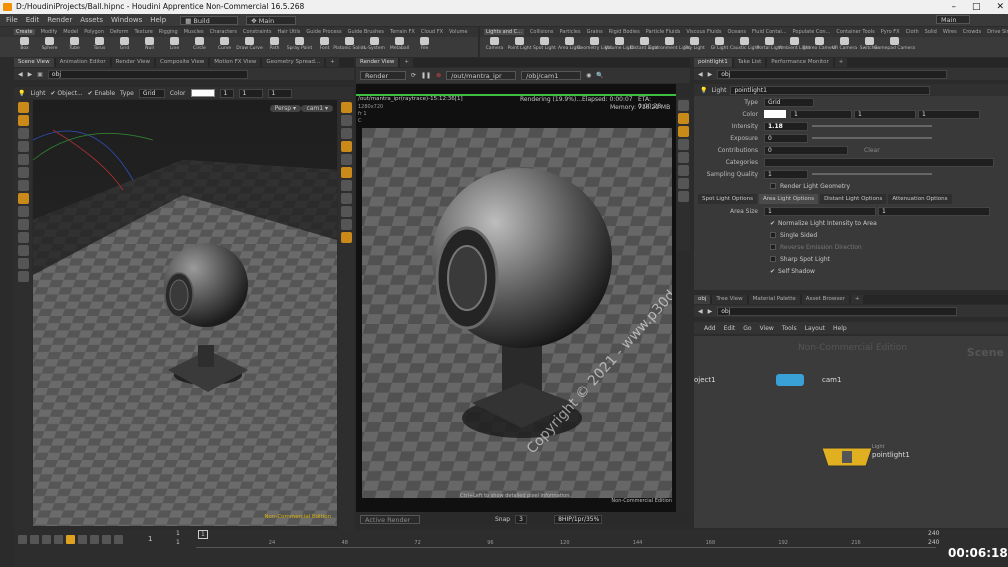 The height and width of the screenshot is (567, 1008). I want to click on camera-select: /obj/cam1, so click(551, 75).